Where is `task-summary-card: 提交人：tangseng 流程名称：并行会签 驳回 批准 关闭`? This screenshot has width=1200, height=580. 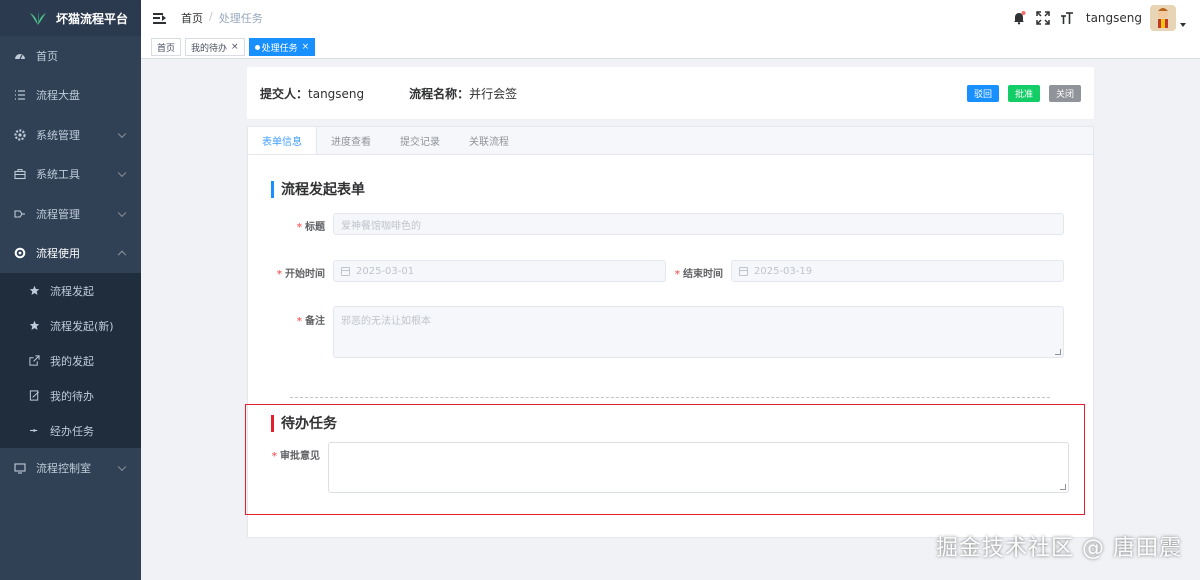
task-summary-card: 提交人：tangseng 流程名称：并行会签 驳回 批准 关闭 is located at coordinates (670, 93).